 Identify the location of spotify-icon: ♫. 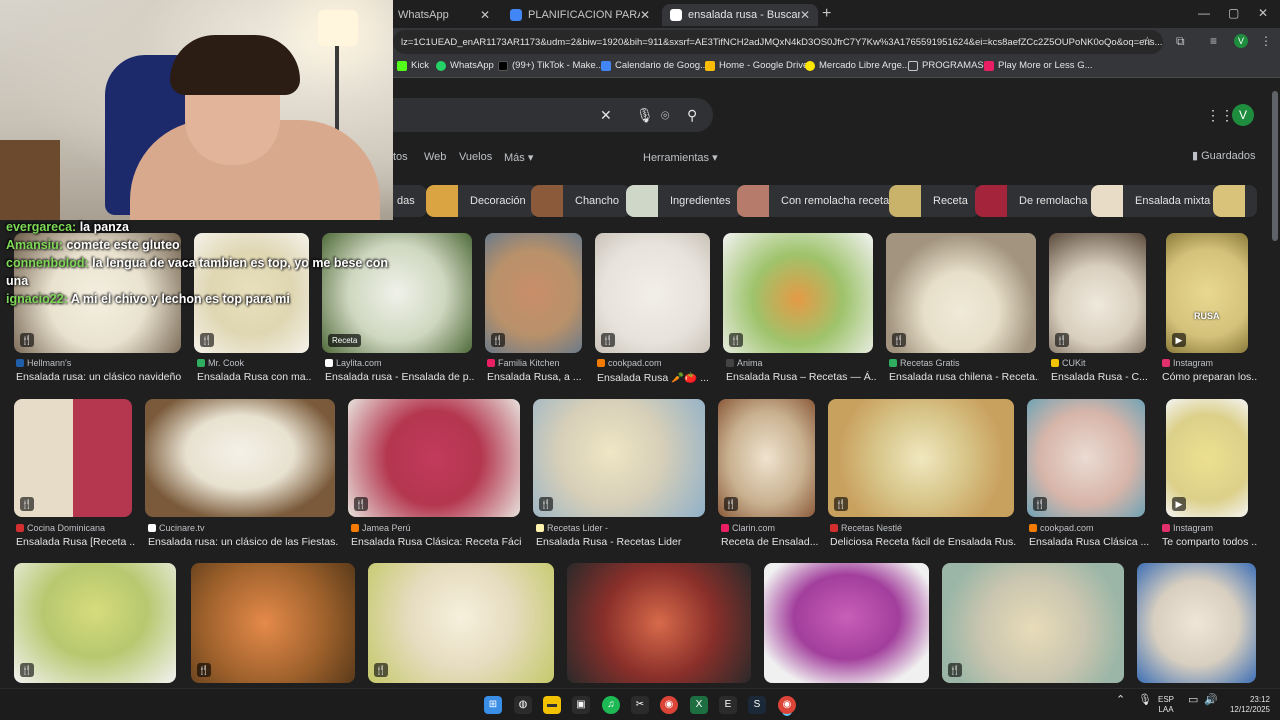
(611, 705).